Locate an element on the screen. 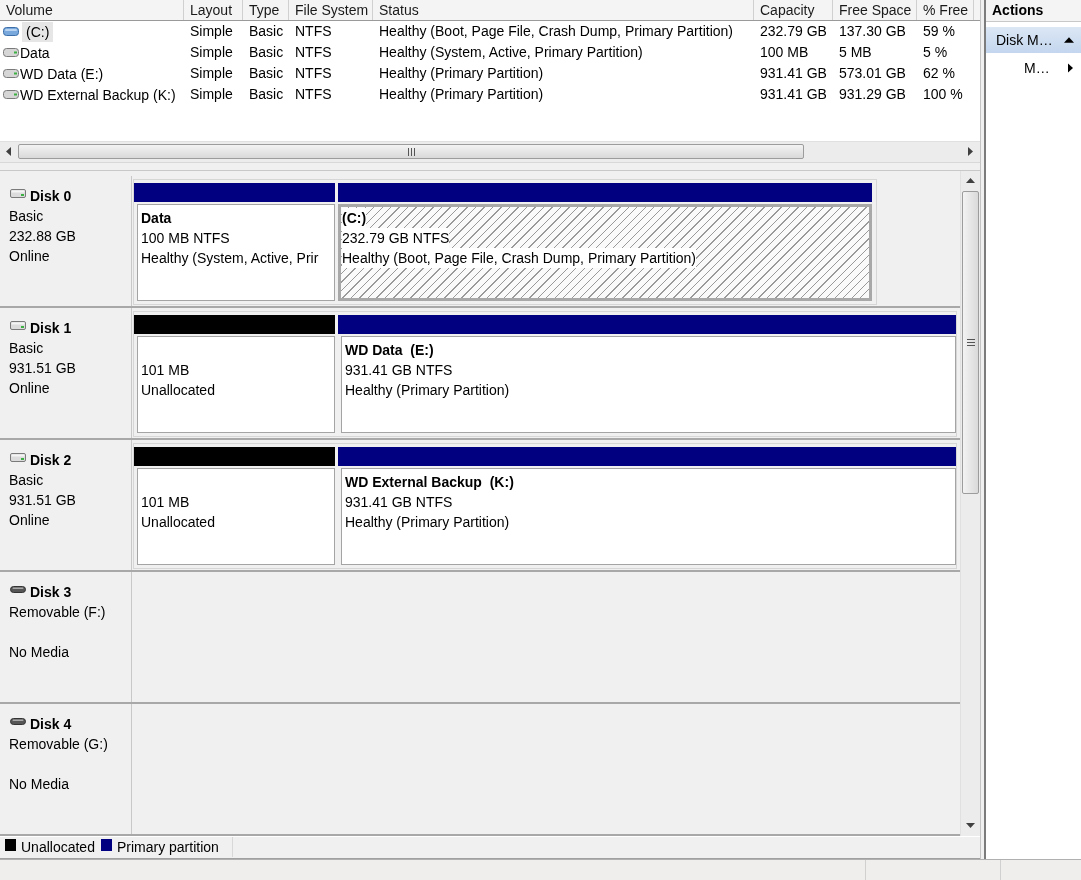 The image size is (1081, 880). table-cell-text: Healthy (System, Active, Primary Partition) is located at coordinates (511, 52).